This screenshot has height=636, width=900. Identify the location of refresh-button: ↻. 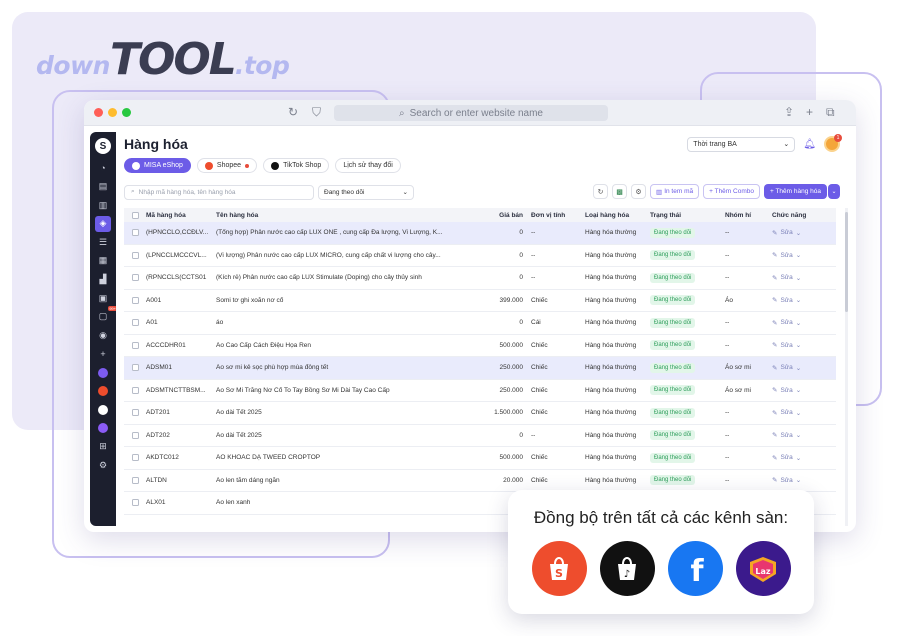
(601, 191).